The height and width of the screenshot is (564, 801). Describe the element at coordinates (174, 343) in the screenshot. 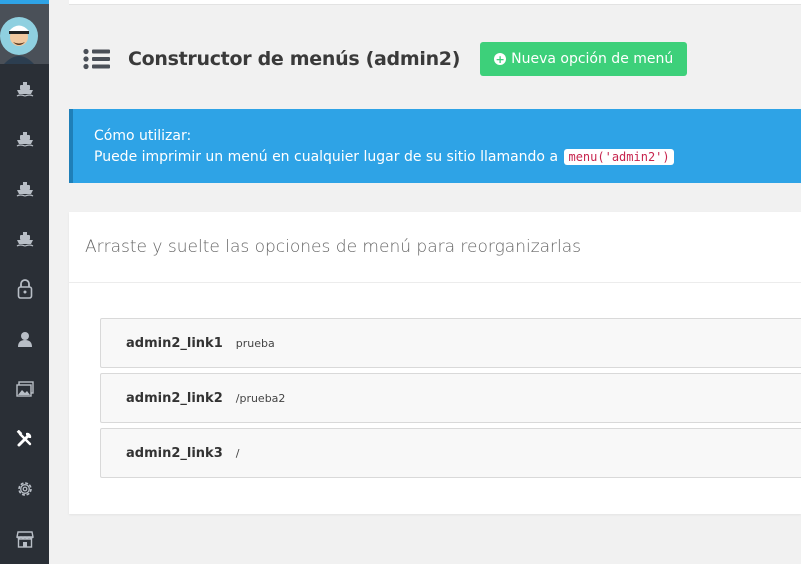

I see `menu-item-name: admin2_link1` at that location.